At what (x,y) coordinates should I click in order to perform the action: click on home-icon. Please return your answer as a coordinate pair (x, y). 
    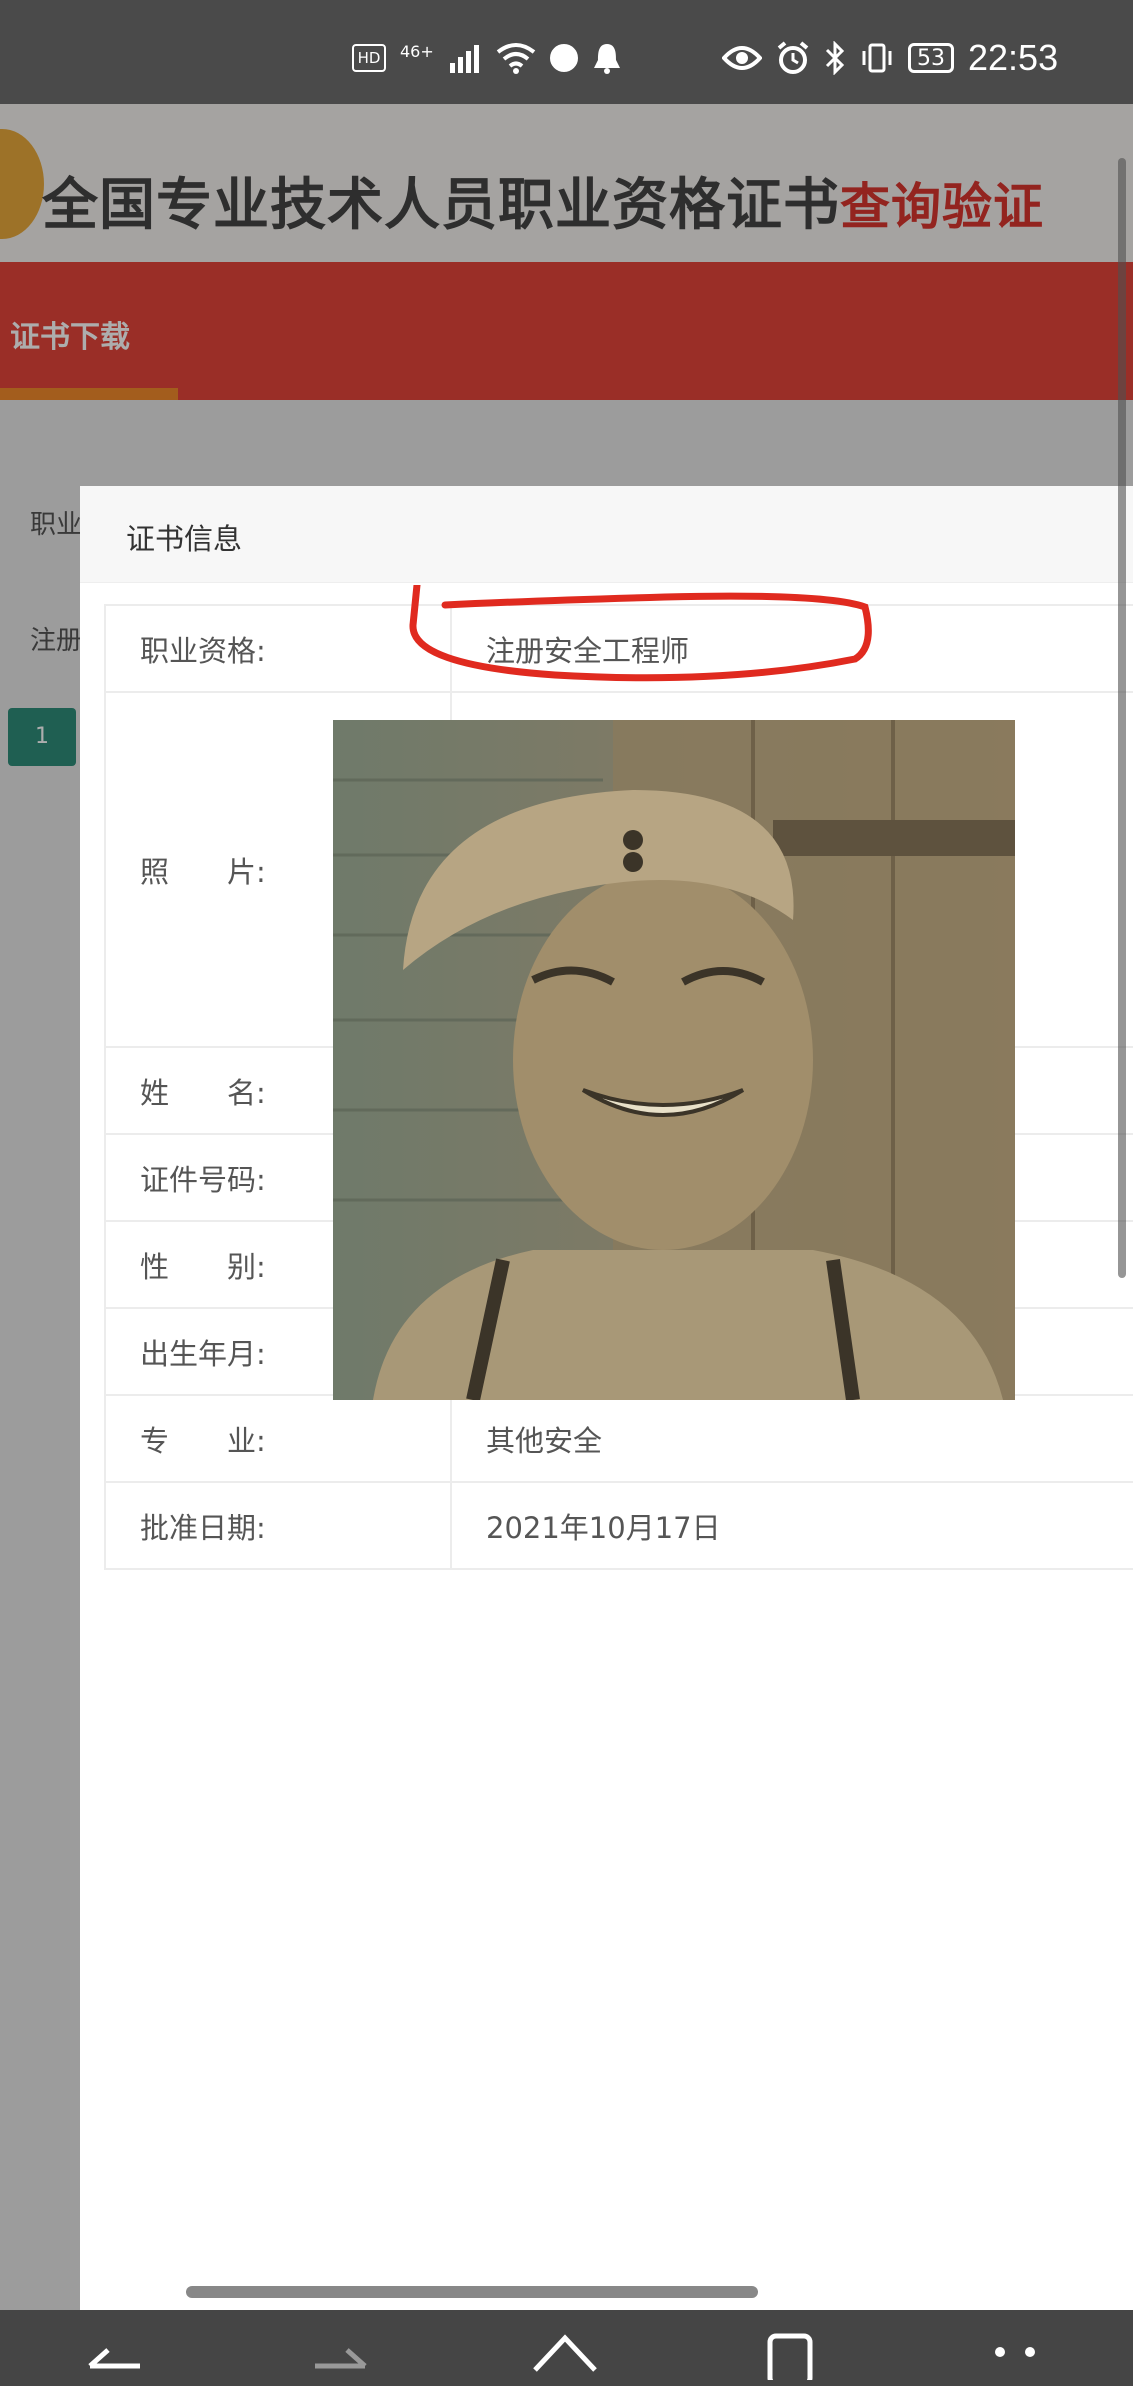
    Looking at the image, I should click on (565, 2350).